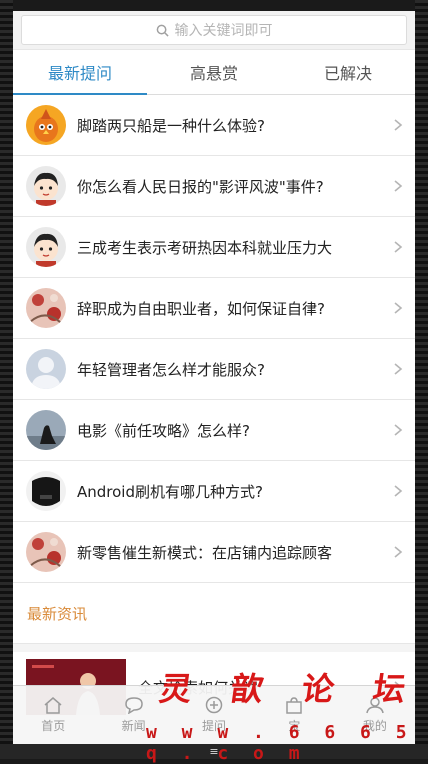 The height and width of the screenshot is (764, 428). What do you see at coordinates (171, 369) in the screenshot?
I see `question-title: 年轻管理者怎么样才能服众?` at bounding box center [171, 369].